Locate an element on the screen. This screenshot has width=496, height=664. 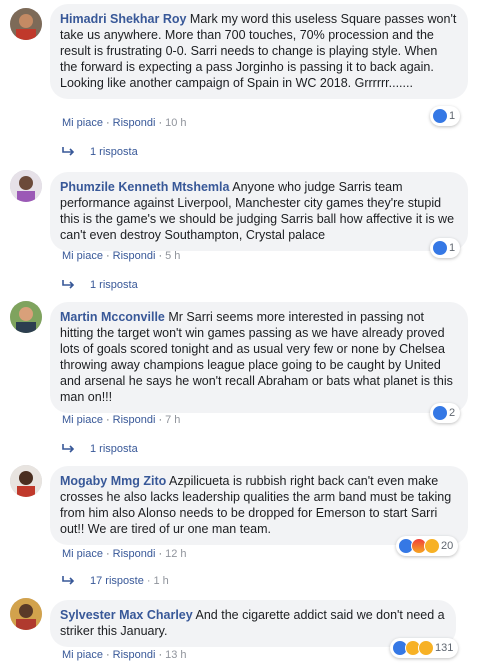
timestamp: 7 h is located at coordinates (172, 420).